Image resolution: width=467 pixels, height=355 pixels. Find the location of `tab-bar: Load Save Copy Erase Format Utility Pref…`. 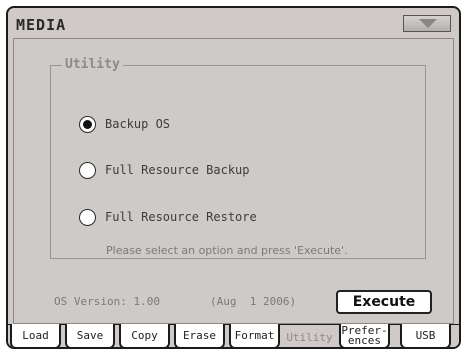

tab-bar: Load Save Copy Erase Format Utility Pref… is located at coordinates (233, 335).